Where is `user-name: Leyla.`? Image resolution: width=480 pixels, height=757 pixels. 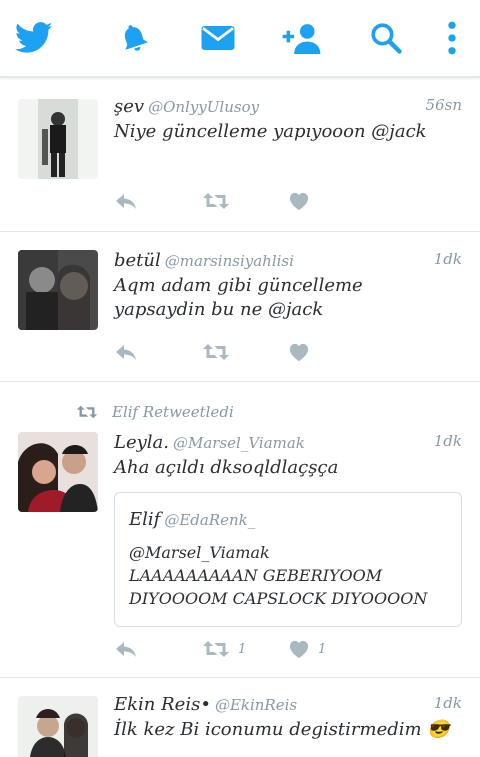
user-name: Leyla. is located at coordinates (141, 442).